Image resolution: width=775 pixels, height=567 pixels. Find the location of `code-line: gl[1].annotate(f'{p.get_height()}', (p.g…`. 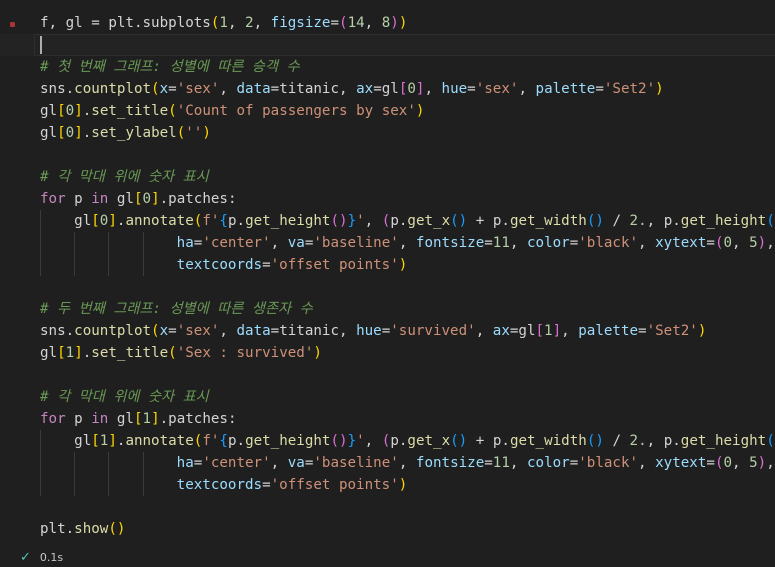

code-line: gl[1].annotate(f'{p.get_height()}', (p.g… is located at coordinates (387, 441).